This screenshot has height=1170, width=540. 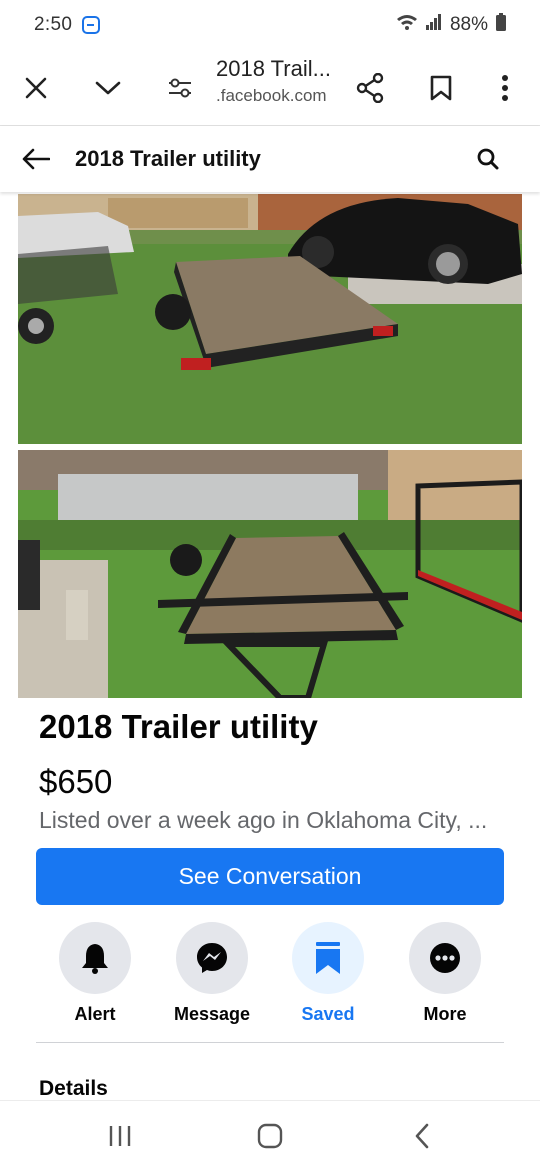 I want to click on more-label: More, so click(x=445, y=1014).